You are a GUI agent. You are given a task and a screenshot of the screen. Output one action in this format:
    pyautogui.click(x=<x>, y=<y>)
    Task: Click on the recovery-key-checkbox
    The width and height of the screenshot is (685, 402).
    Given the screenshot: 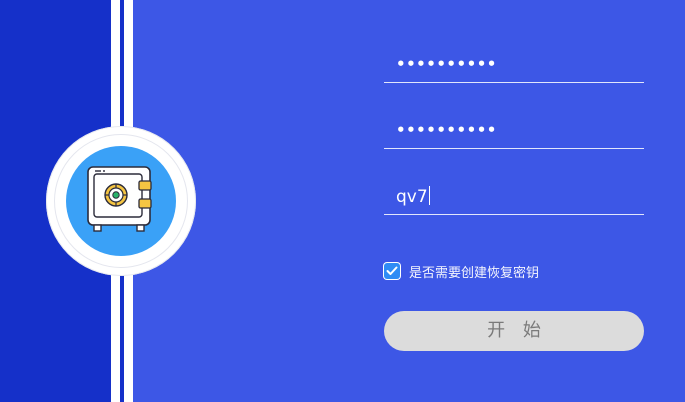 What is the action you would take?
    pyautogui.click(x=392, y=271)
    